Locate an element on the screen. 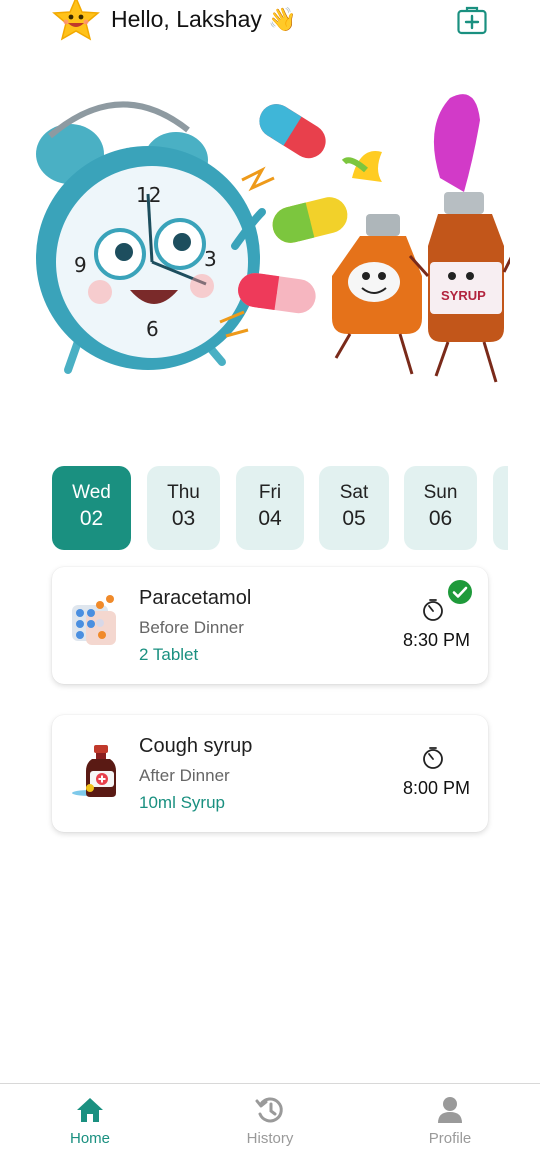 This screenshot has width=540, height=1161. medicine-name: Paracetamol is located at coordinates (195, 598).